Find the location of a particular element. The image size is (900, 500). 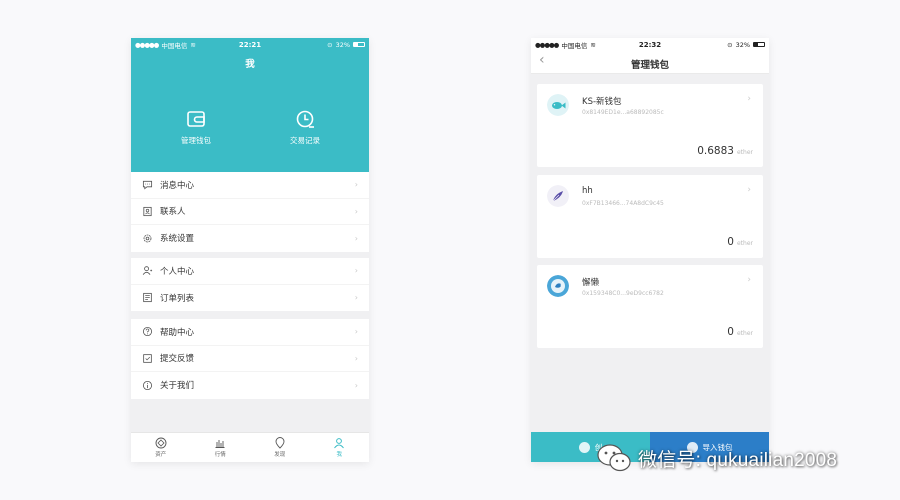

transaction-record-label: 交易记录 is located at coordinates (305, 140).